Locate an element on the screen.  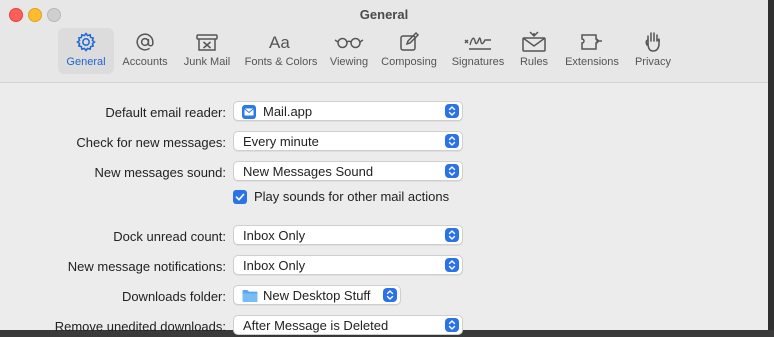
junk-mail-icon is located at coordinates (207, 41).